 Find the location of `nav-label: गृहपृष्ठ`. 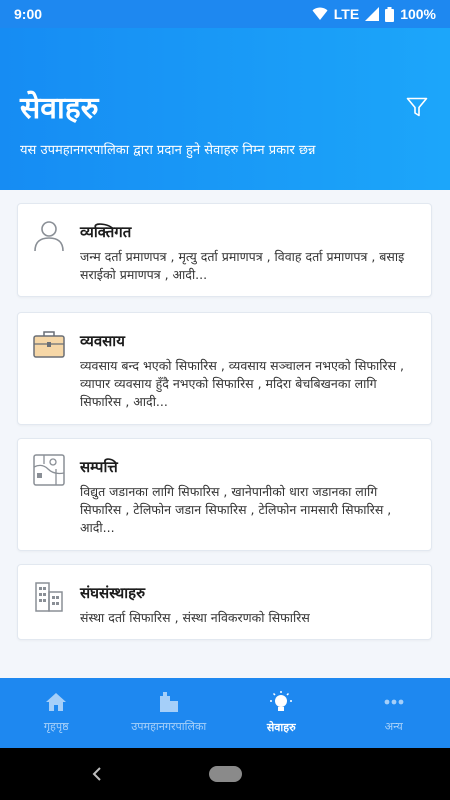

nav-label: गृहपृष्ठ is located at coordinates (56, 726).